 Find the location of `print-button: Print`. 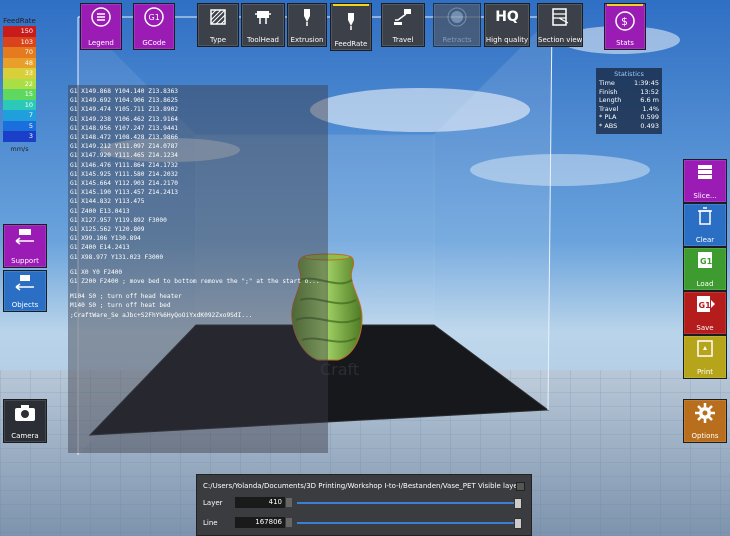

print-button: Print is located at coordinates (705, 357).